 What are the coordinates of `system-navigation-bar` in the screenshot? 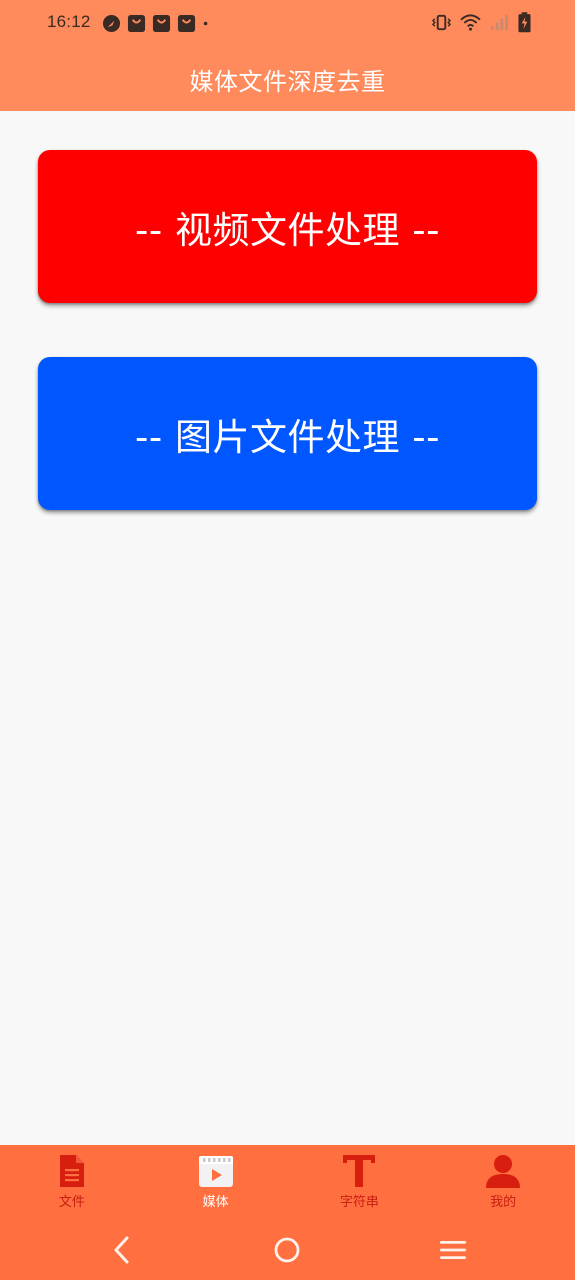 It's located at (287, 1248).